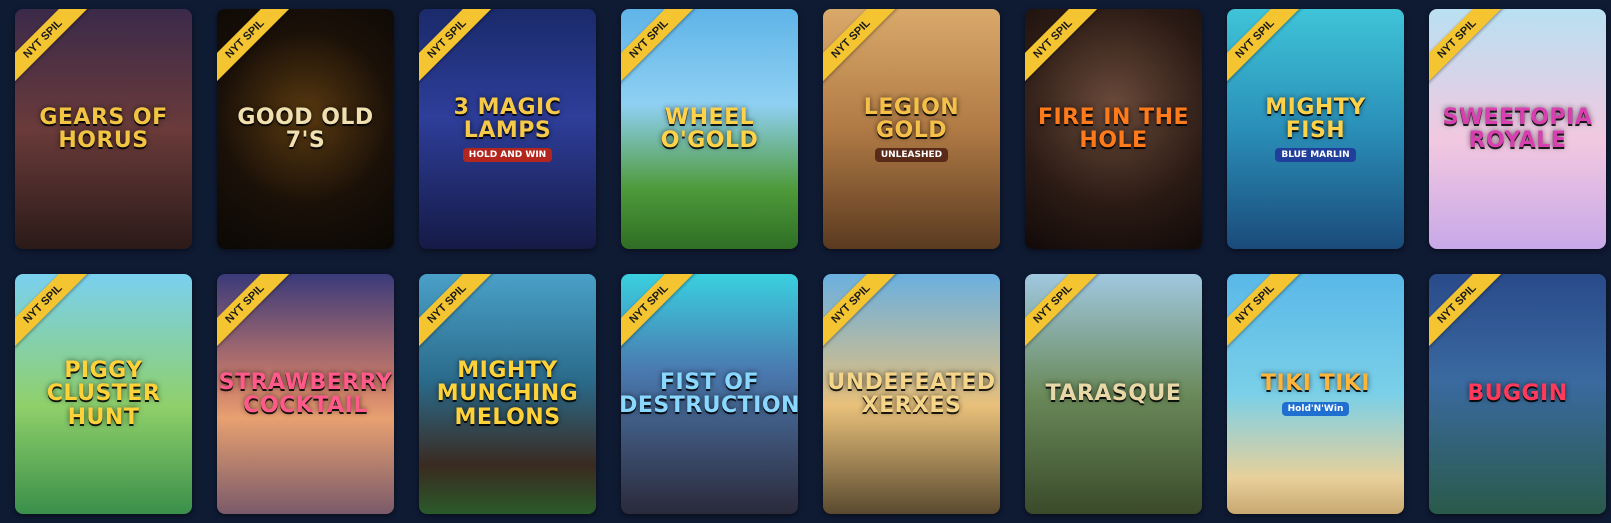 Image resolution: width=1611 pixels, height=523 pixels. I want to click on game-tile-gears-of-horus: Gears of Horus NYT SPIL, so click(103, 129).